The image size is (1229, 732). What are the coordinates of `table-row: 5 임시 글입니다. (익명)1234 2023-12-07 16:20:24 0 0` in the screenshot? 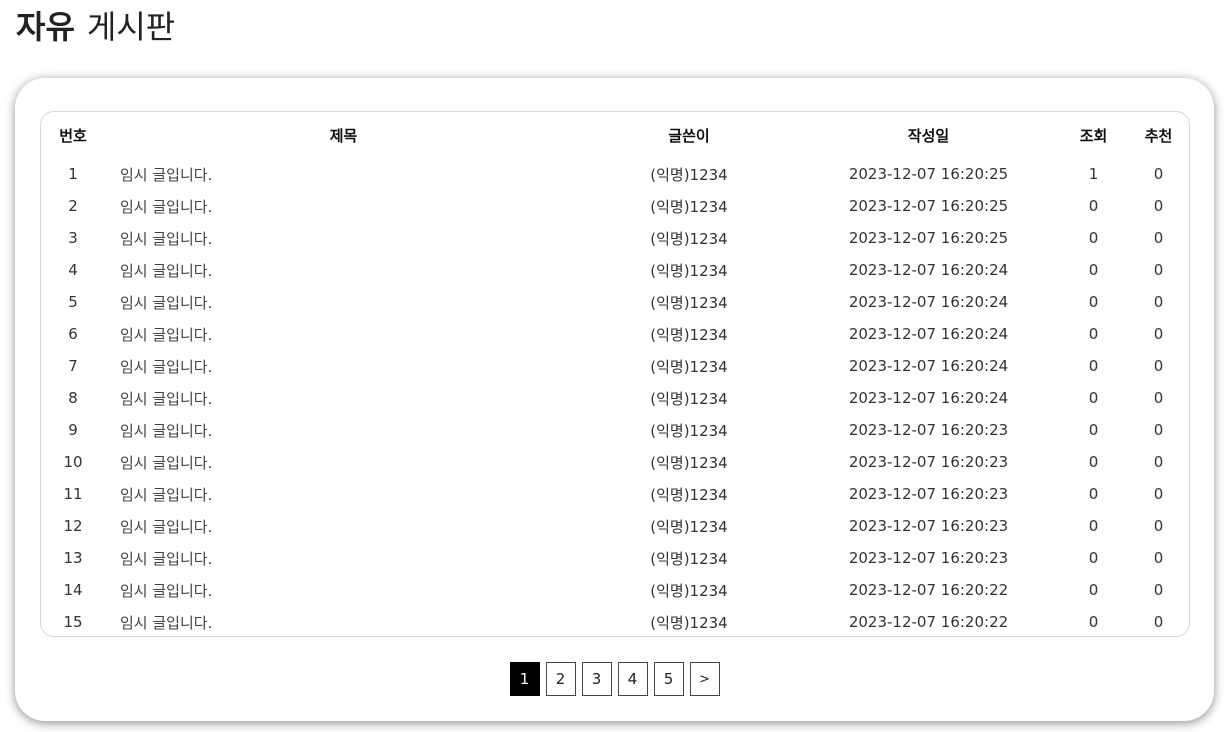 It's located at (615, 302).